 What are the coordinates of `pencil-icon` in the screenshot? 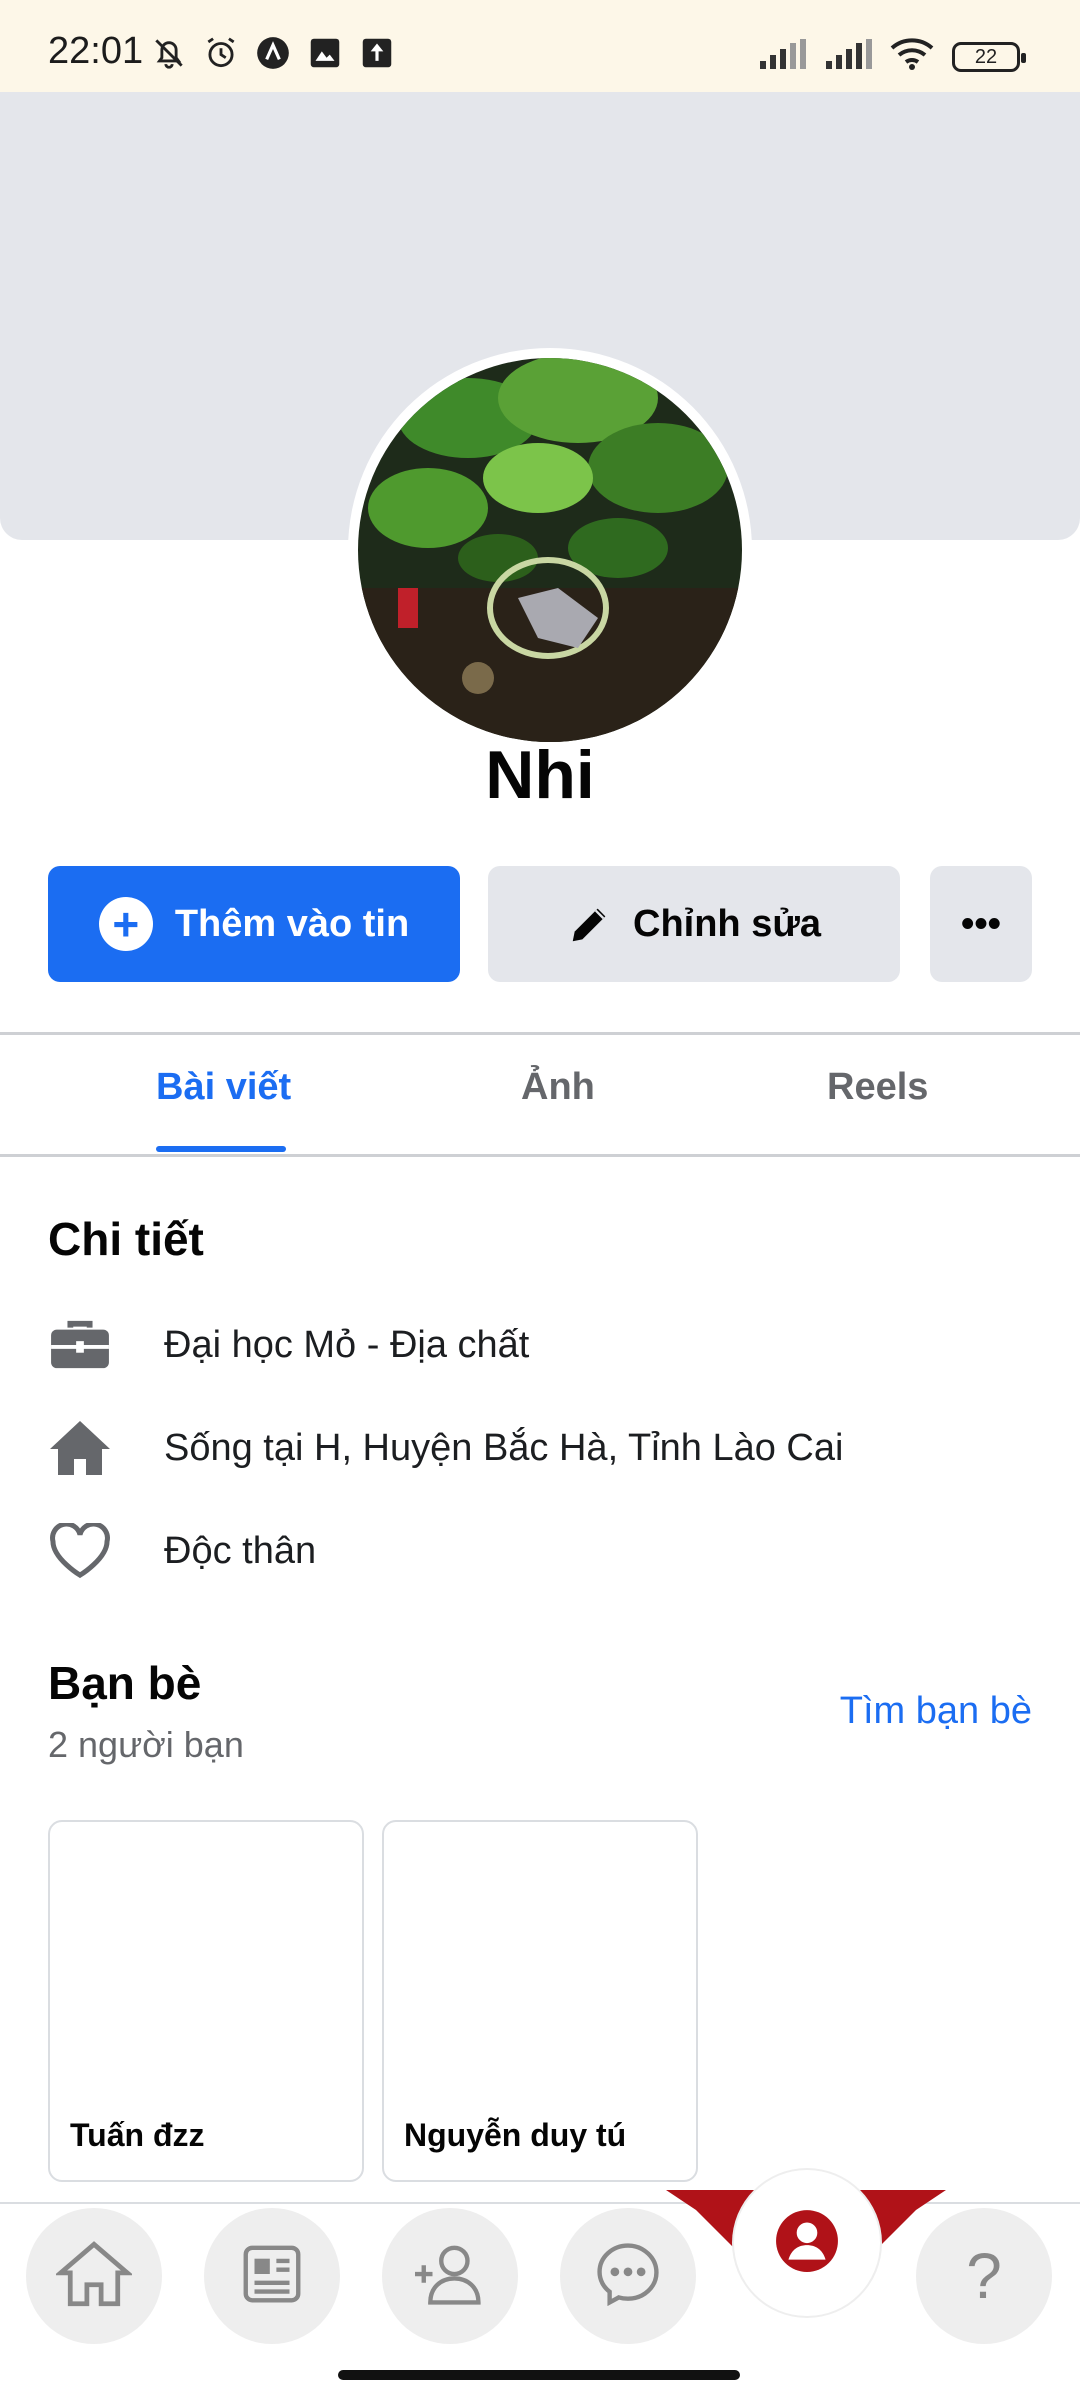 It's located at (590, 924).